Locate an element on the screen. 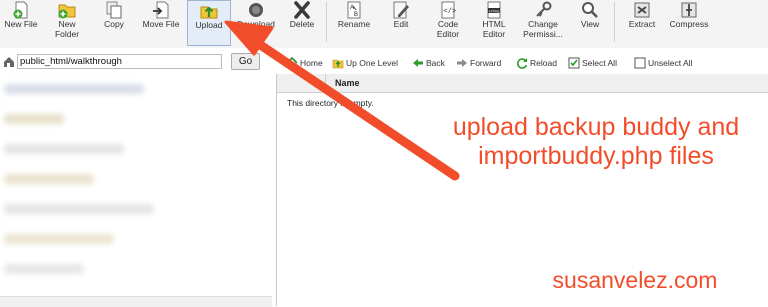 This screenshot has height=307, width=768. back-arrow-icon is located at coordinates (418, 63).